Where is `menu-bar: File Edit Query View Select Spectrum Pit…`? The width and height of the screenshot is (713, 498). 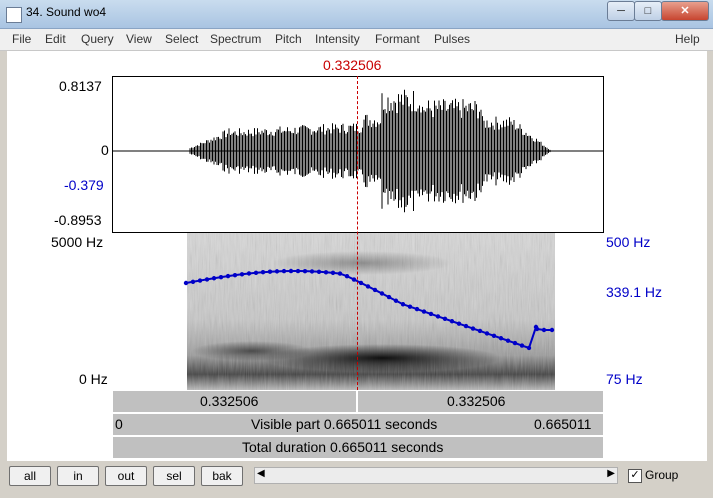 menu-bar: File Edit Query View Select Spectrum Pit… is located at coordinates (356, 40).